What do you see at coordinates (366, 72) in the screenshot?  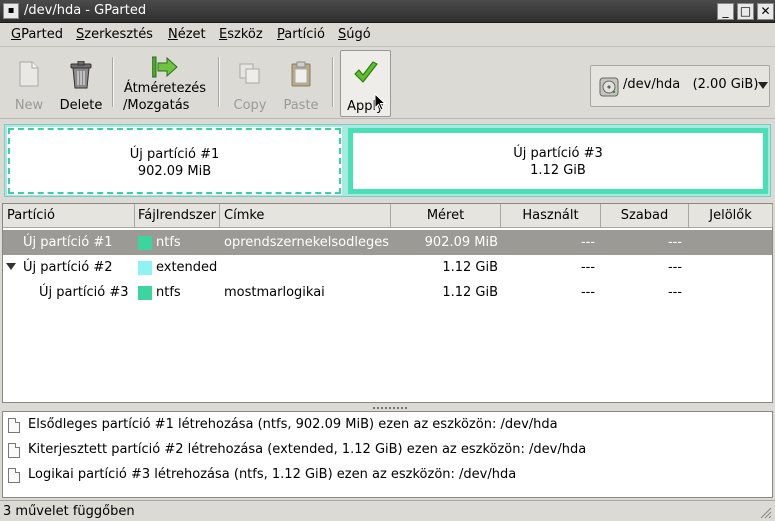 I see `checkmark-icon` at bounding box center [366, 72].